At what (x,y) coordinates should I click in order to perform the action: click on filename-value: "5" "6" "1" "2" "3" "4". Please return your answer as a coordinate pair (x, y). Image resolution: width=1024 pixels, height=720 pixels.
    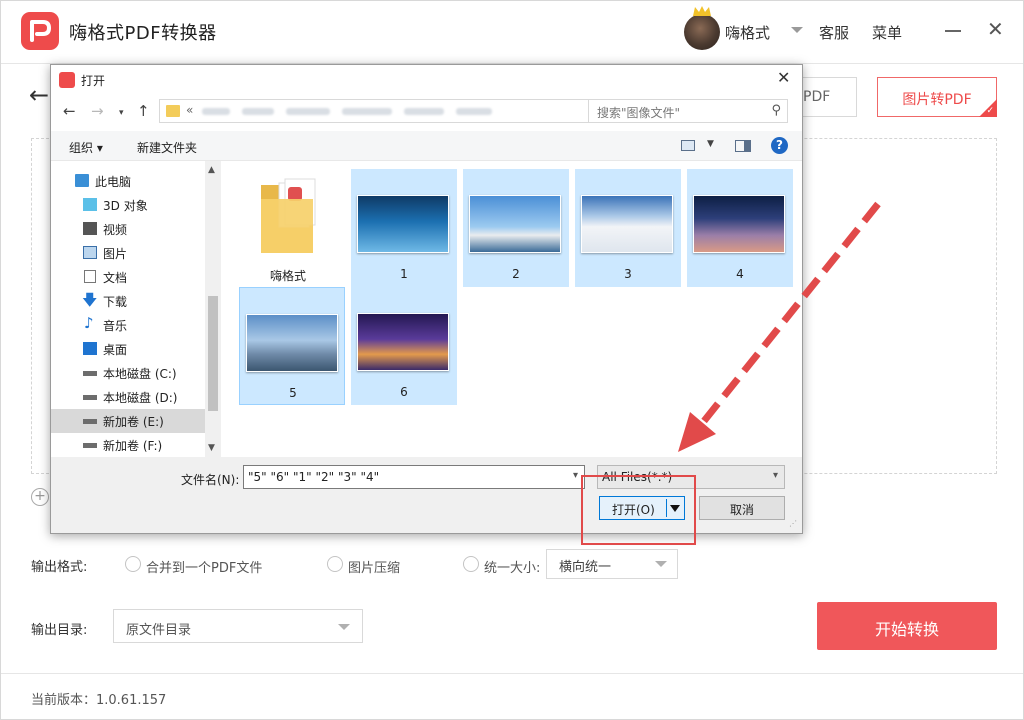
    Looking at the image, I should click on (314, 477).